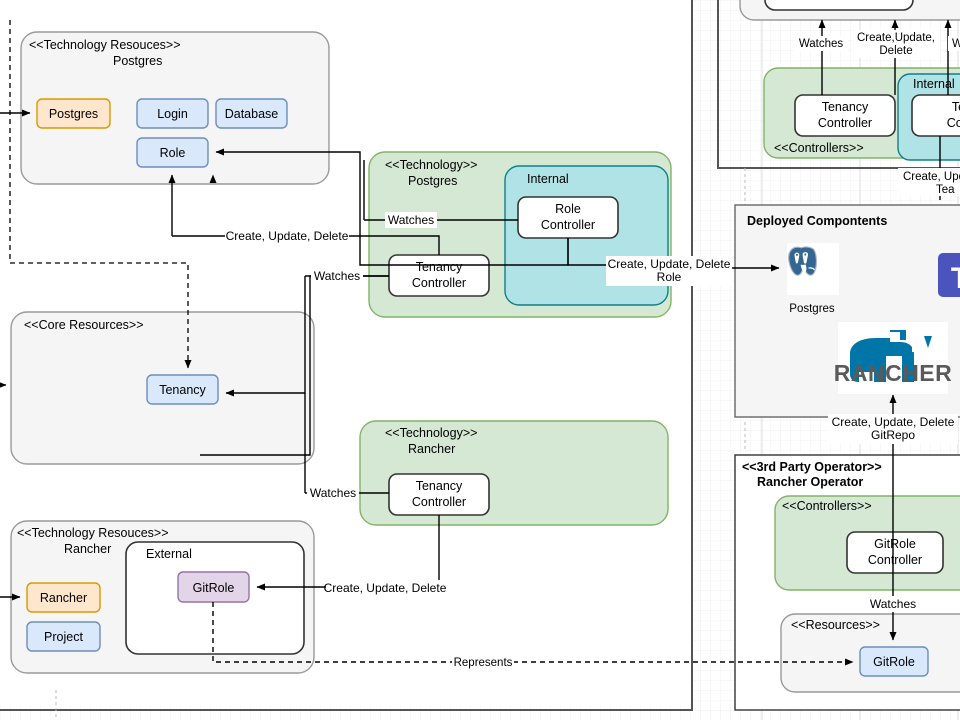 The image size is (960, 720). I want to click on svg-text: GitRepo, so click(893, 435).